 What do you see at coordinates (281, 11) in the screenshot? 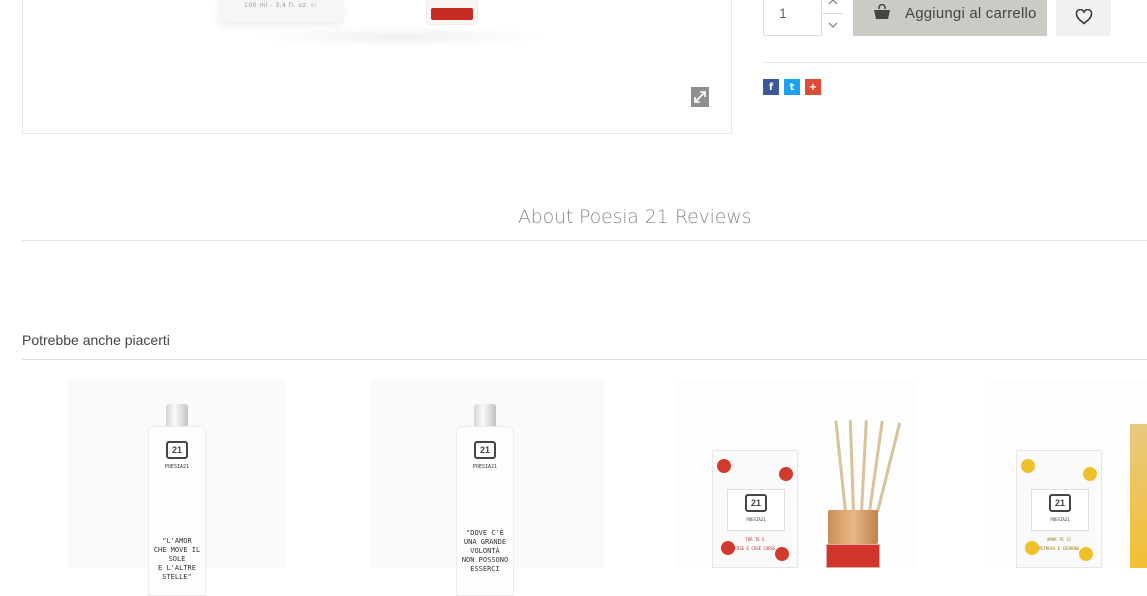
I see `product-box-image: 100 ml - 3,4 fl. oz. ℮` at bounding box center [281, 11].